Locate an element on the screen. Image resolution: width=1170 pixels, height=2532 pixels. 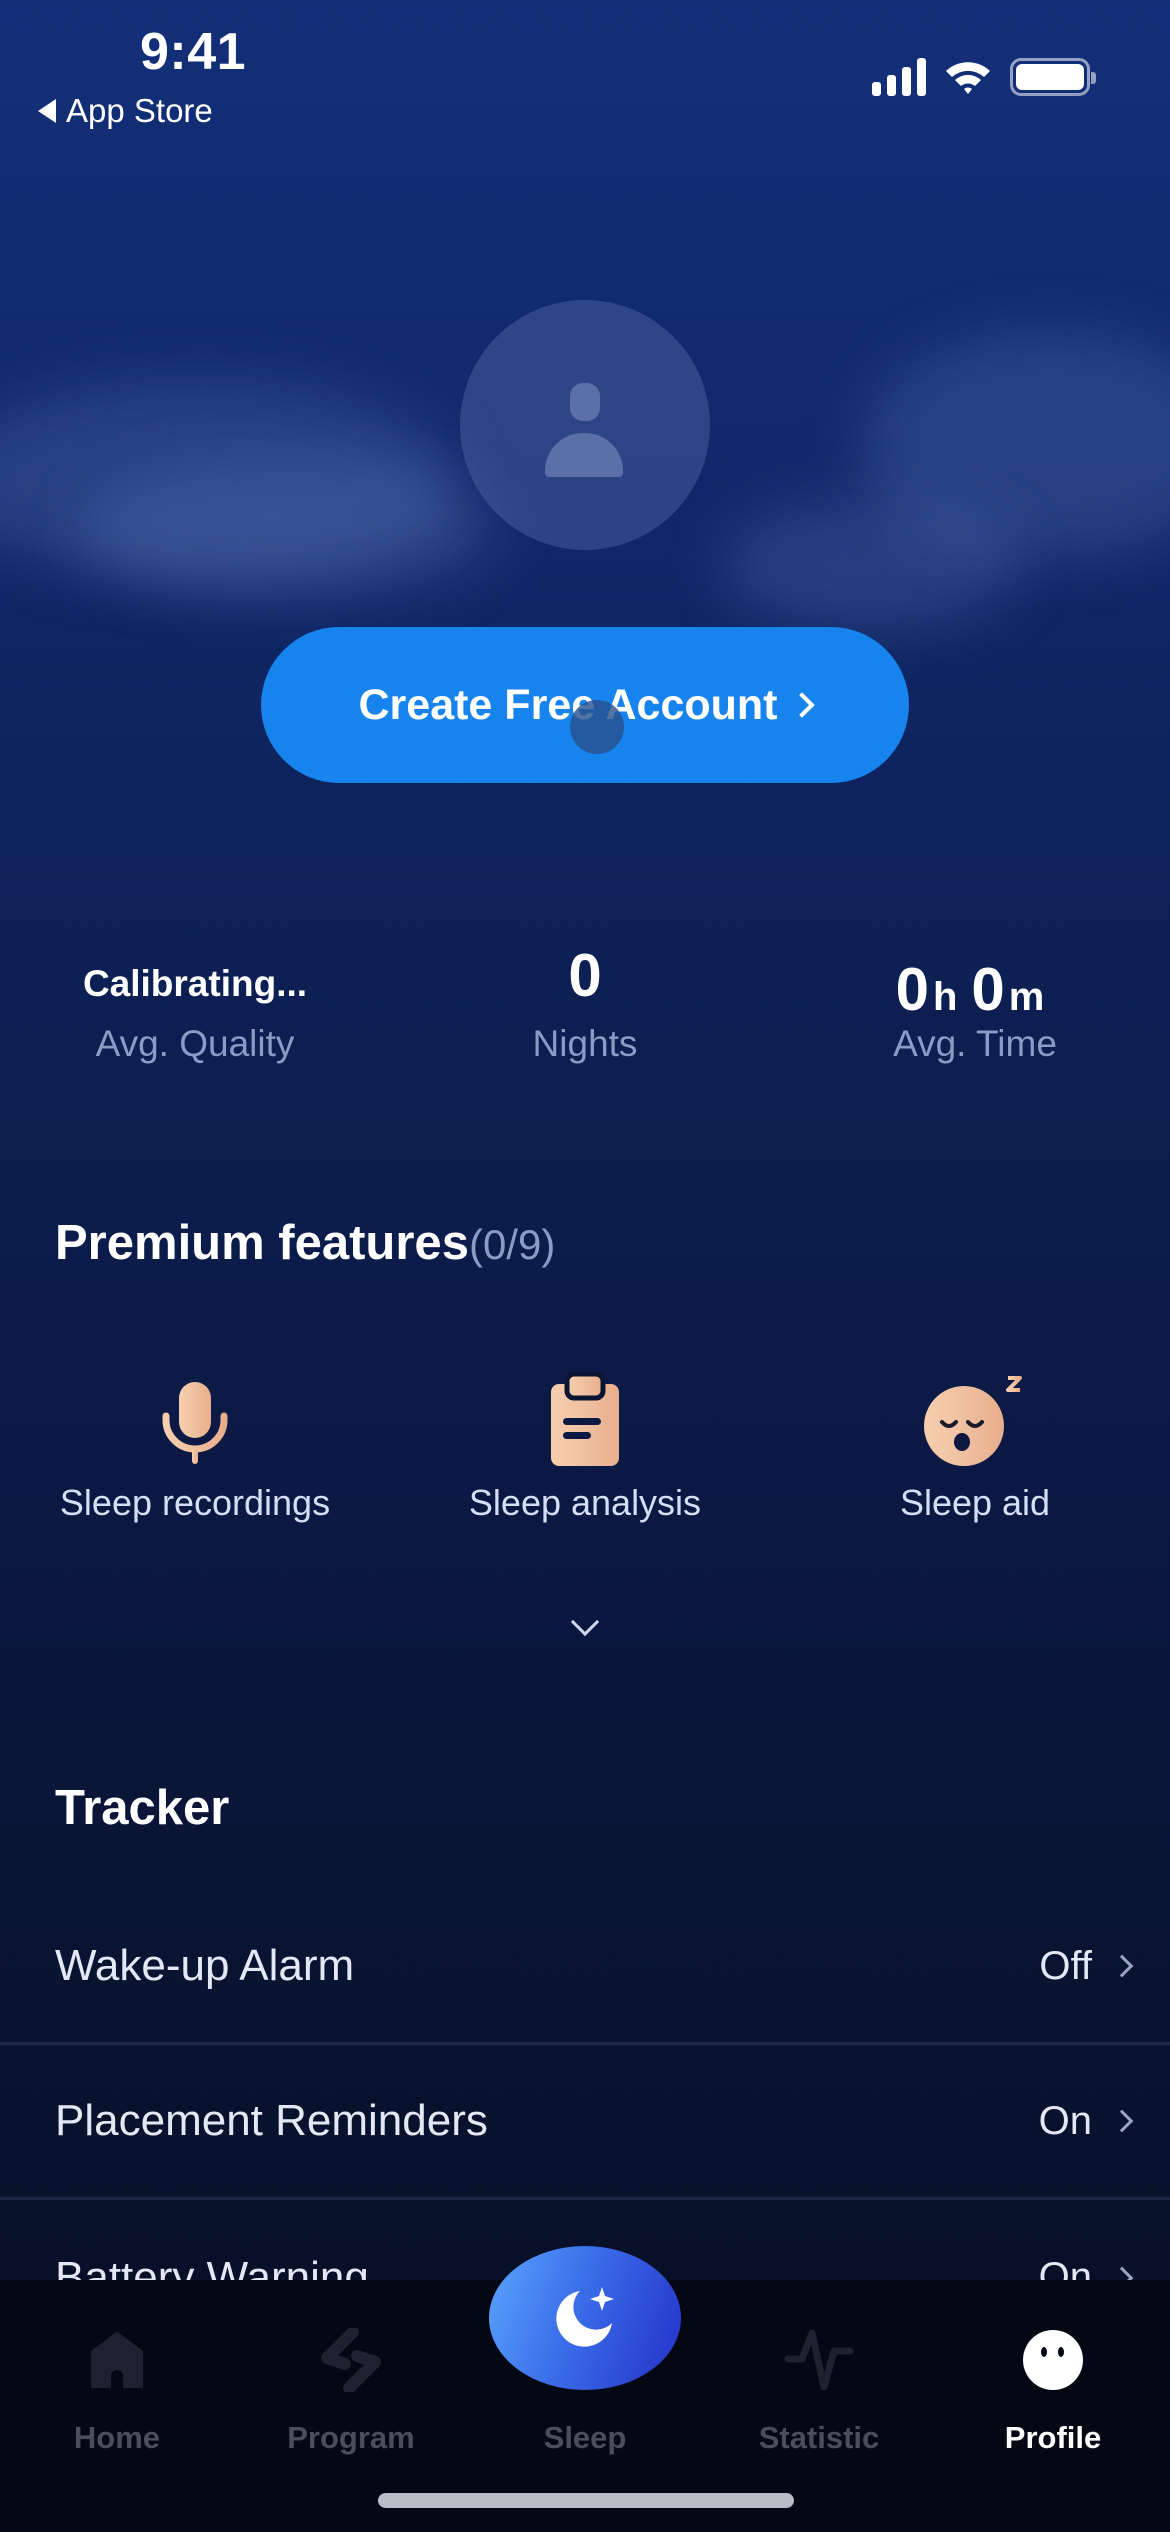
minutes-unit: m is located at coordinates (1026, 997).